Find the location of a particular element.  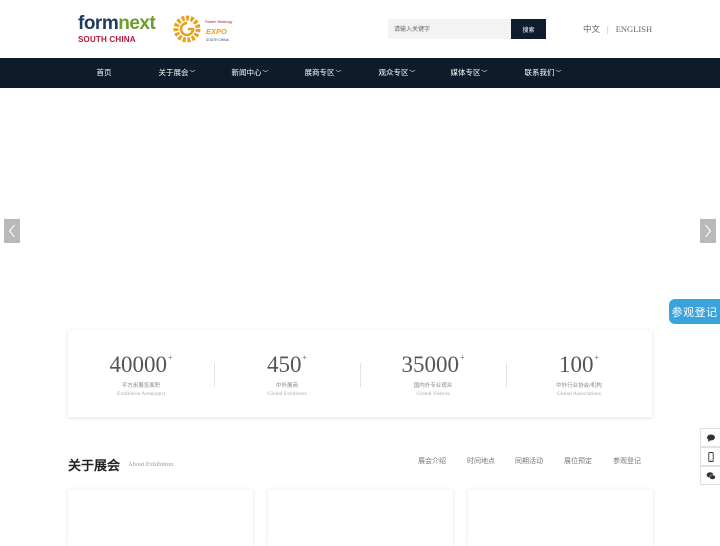

stat-label-en: Global Visitors is located at coordinates (433, 394).